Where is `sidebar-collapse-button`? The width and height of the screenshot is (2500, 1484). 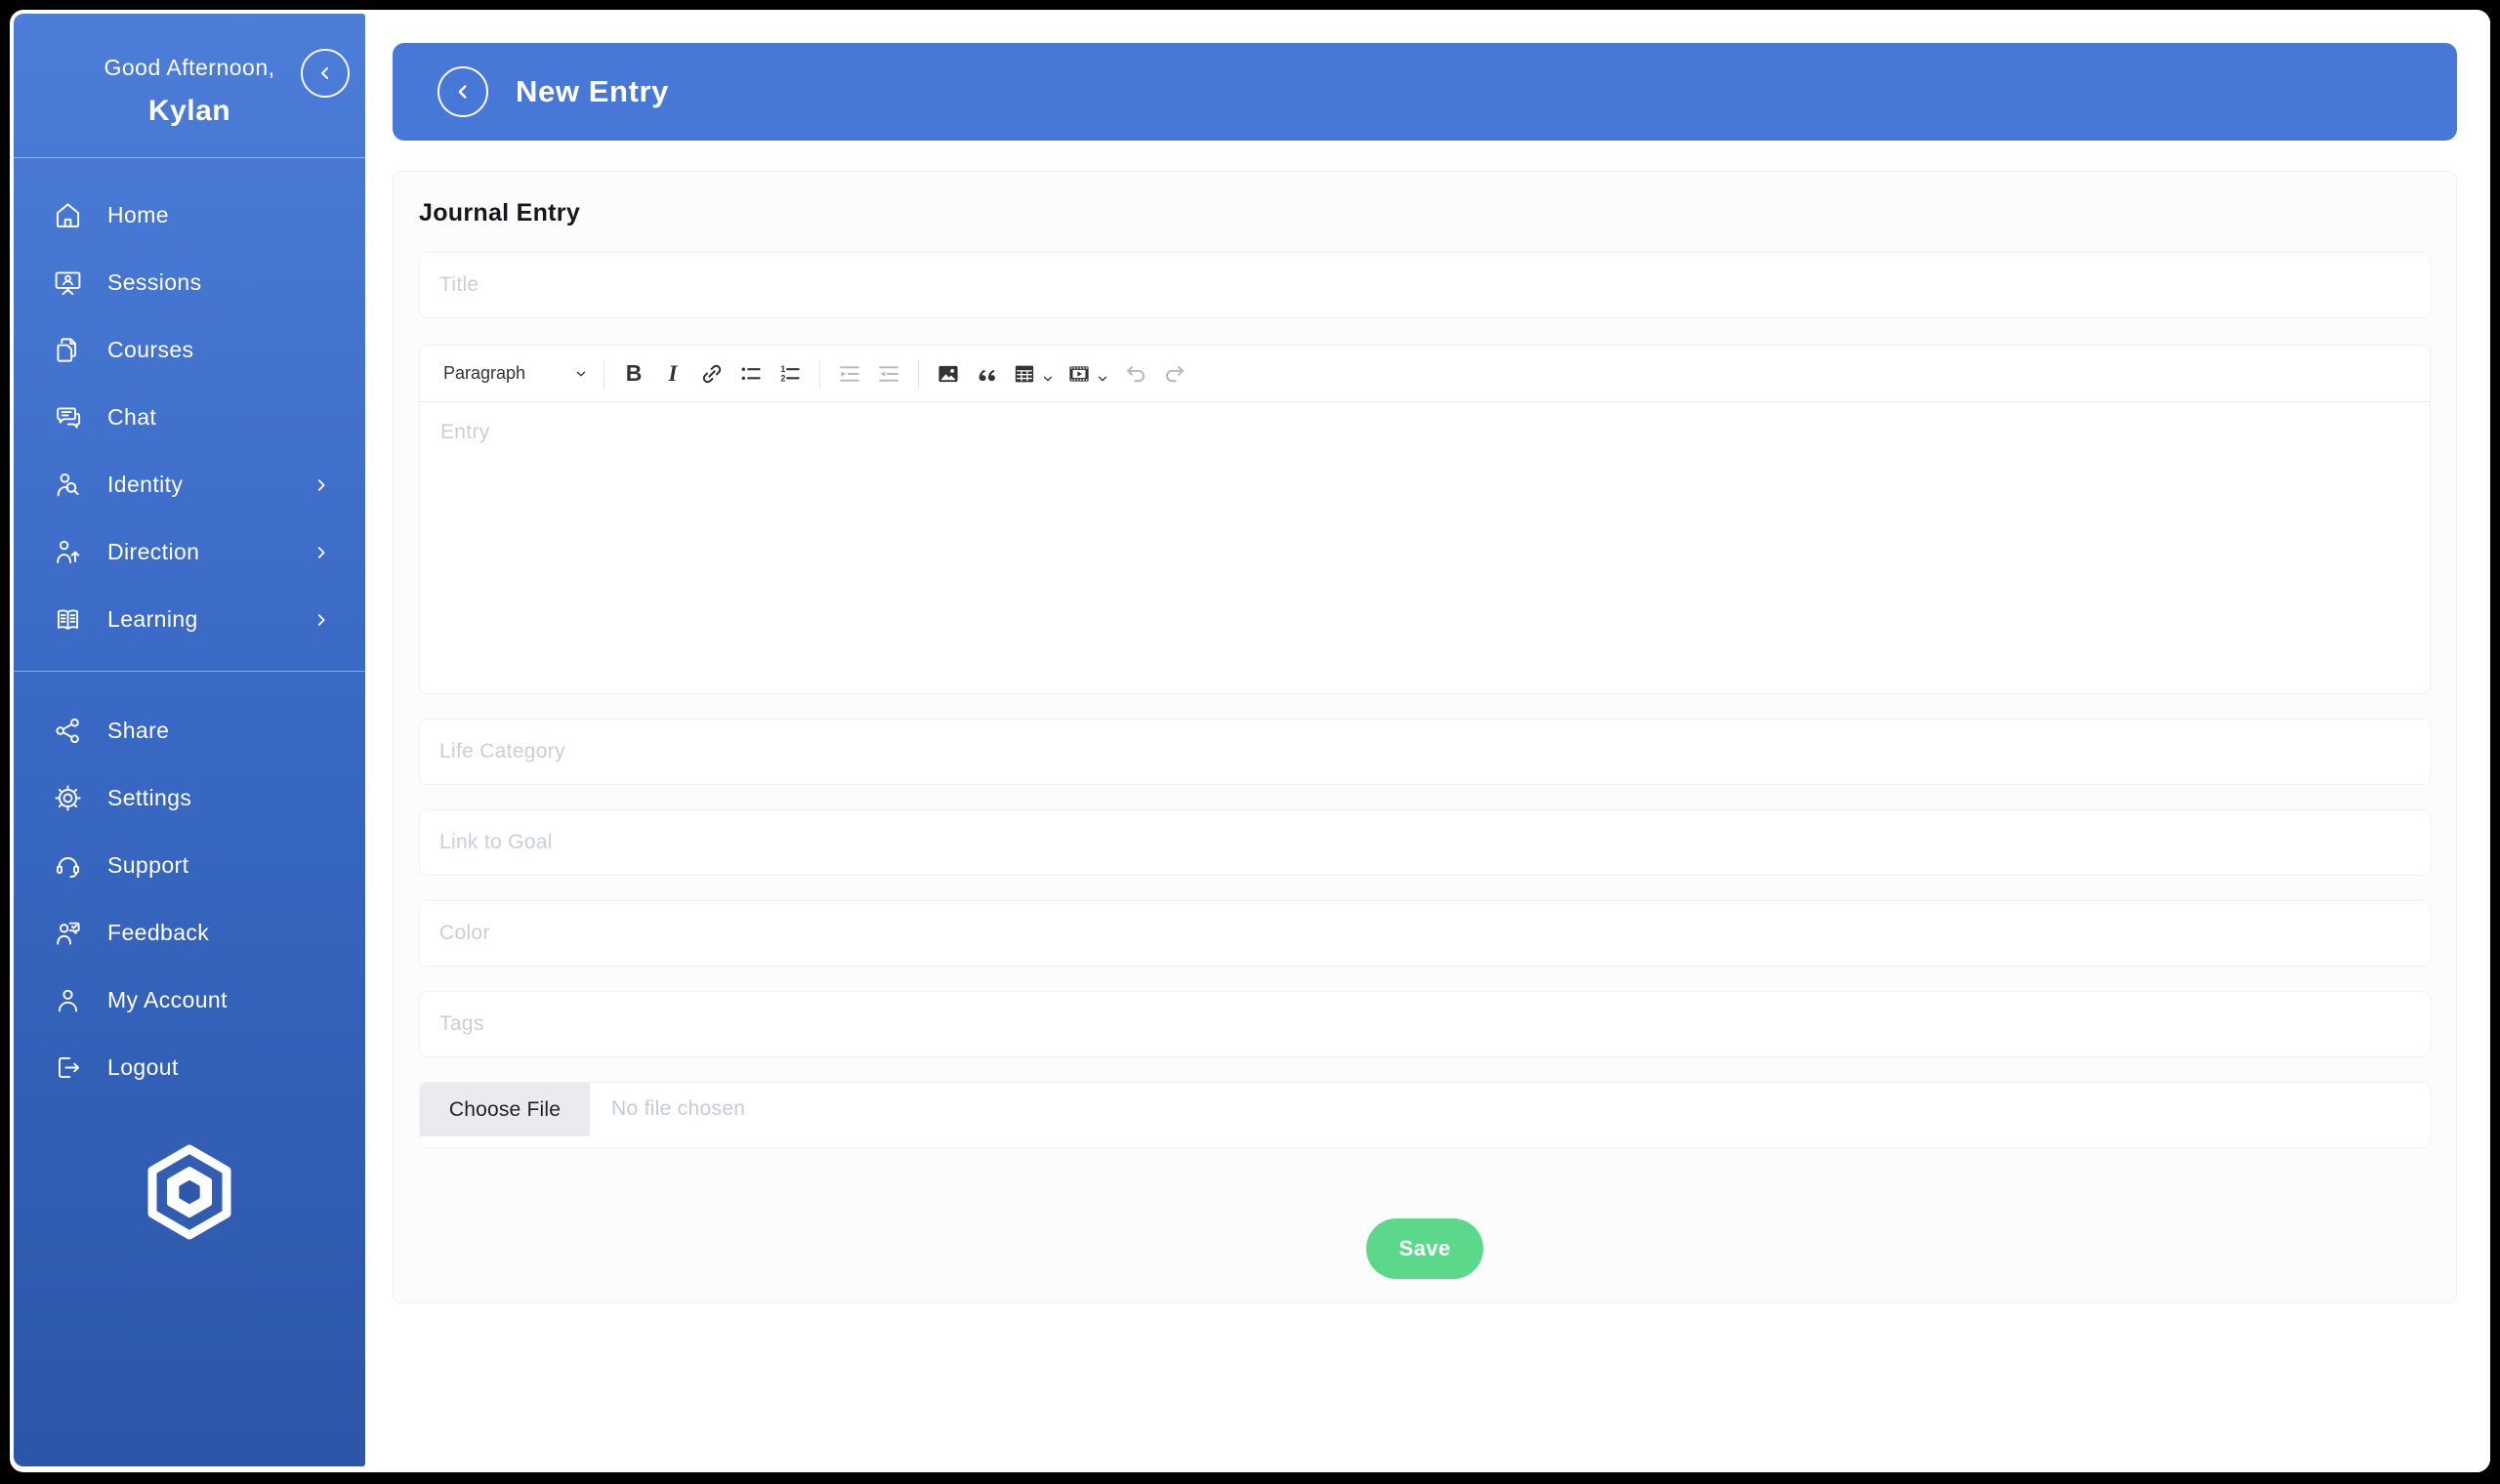 sidebar-collapse-button is located at coordinates (325, 74).